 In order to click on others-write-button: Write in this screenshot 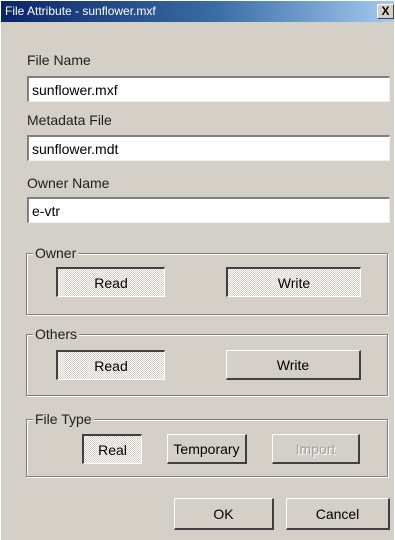, I will do `click(293, 365)`.